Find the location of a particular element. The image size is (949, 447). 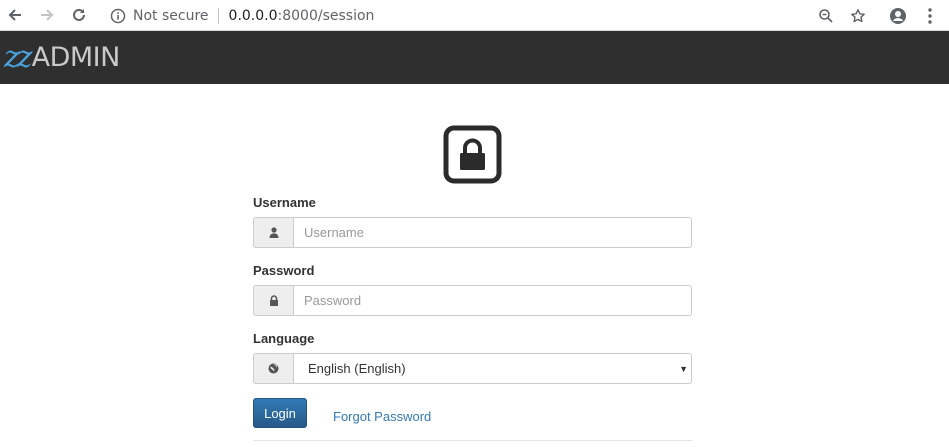

forgot-password-link: Forgot Password is located at coordinates (382, 416).